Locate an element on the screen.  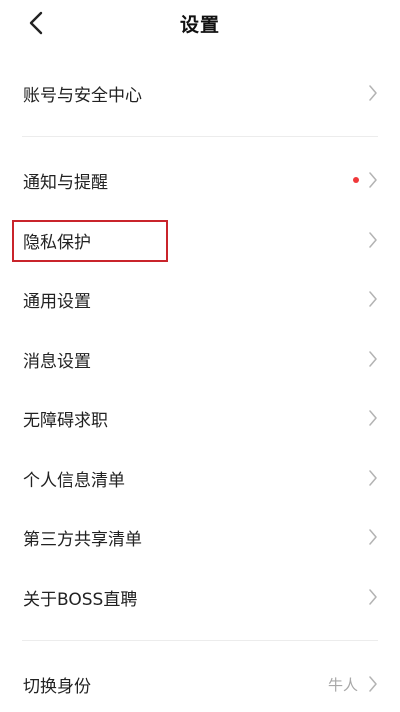
settings-item-switch-identity: 切换身份 牛人 is located at coordinates (200, 684).